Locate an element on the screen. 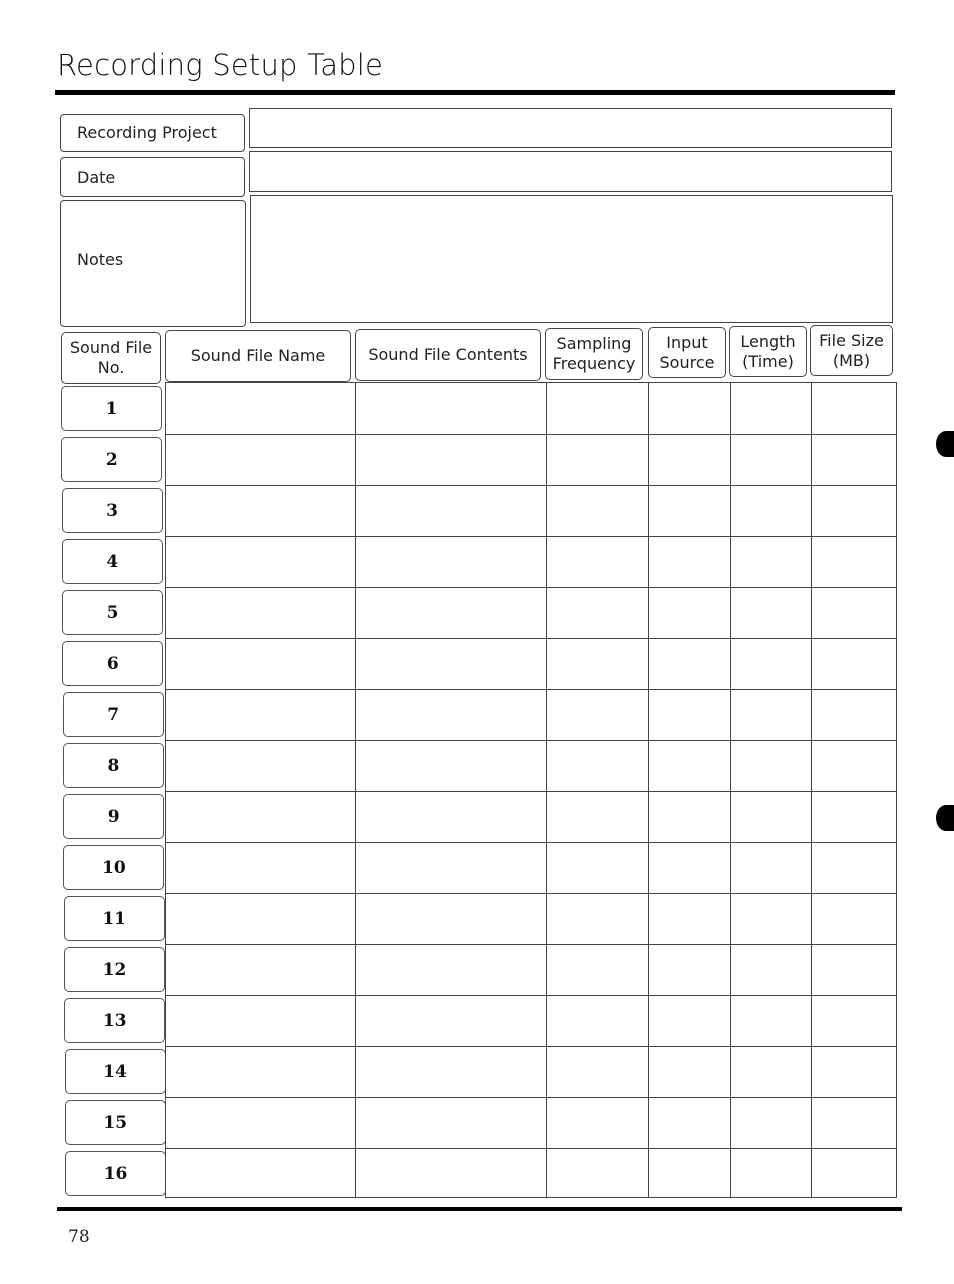  header-line1: File Size is located at coordinates (851, 340).